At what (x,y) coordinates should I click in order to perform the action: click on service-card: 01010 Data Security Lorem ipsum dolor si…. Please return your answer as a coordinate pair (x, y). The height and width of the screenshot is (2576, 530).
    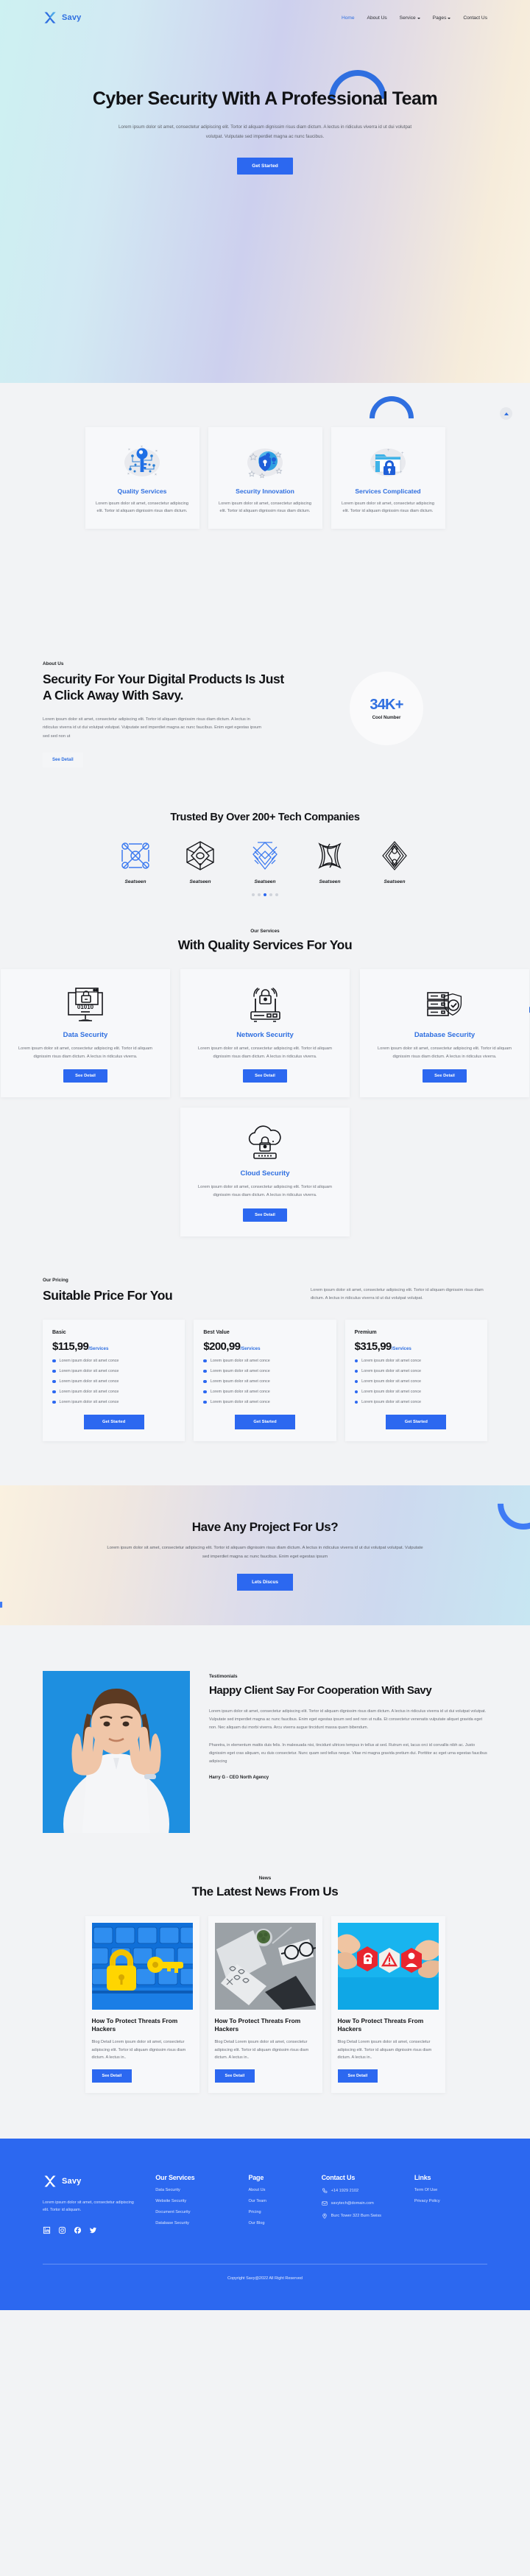
    Looking at the image, I should click on (85, 1033).